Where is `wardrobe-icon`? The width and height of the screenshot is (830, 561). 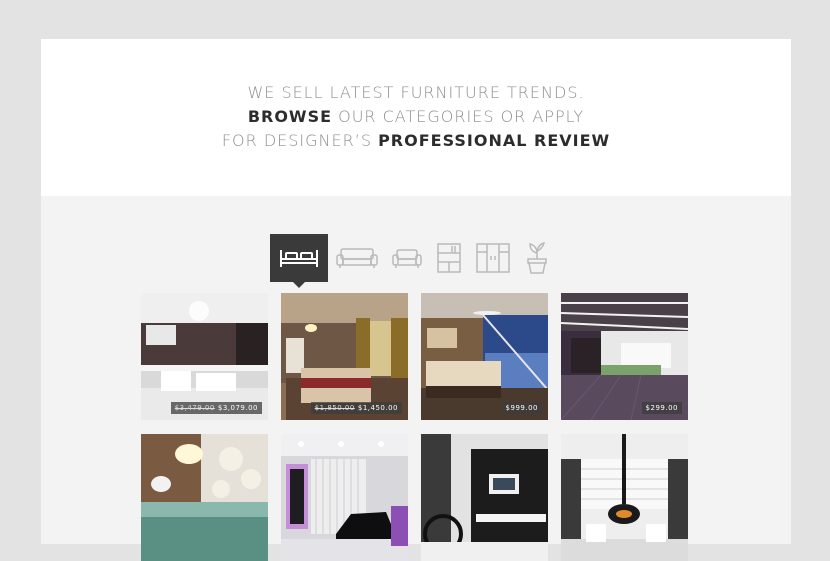
wardrobe-icon is located at coordinates (493, 258).